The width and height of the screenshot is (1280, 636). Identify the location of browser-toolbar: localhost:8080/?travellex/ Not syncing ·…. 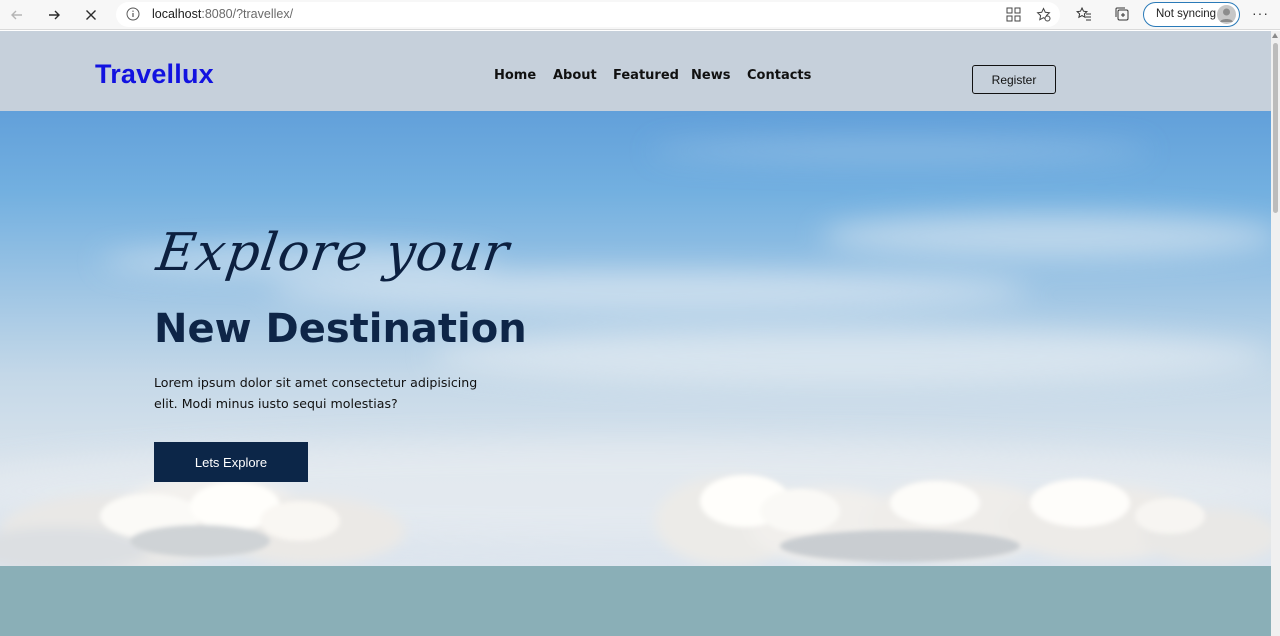
(640, 15).